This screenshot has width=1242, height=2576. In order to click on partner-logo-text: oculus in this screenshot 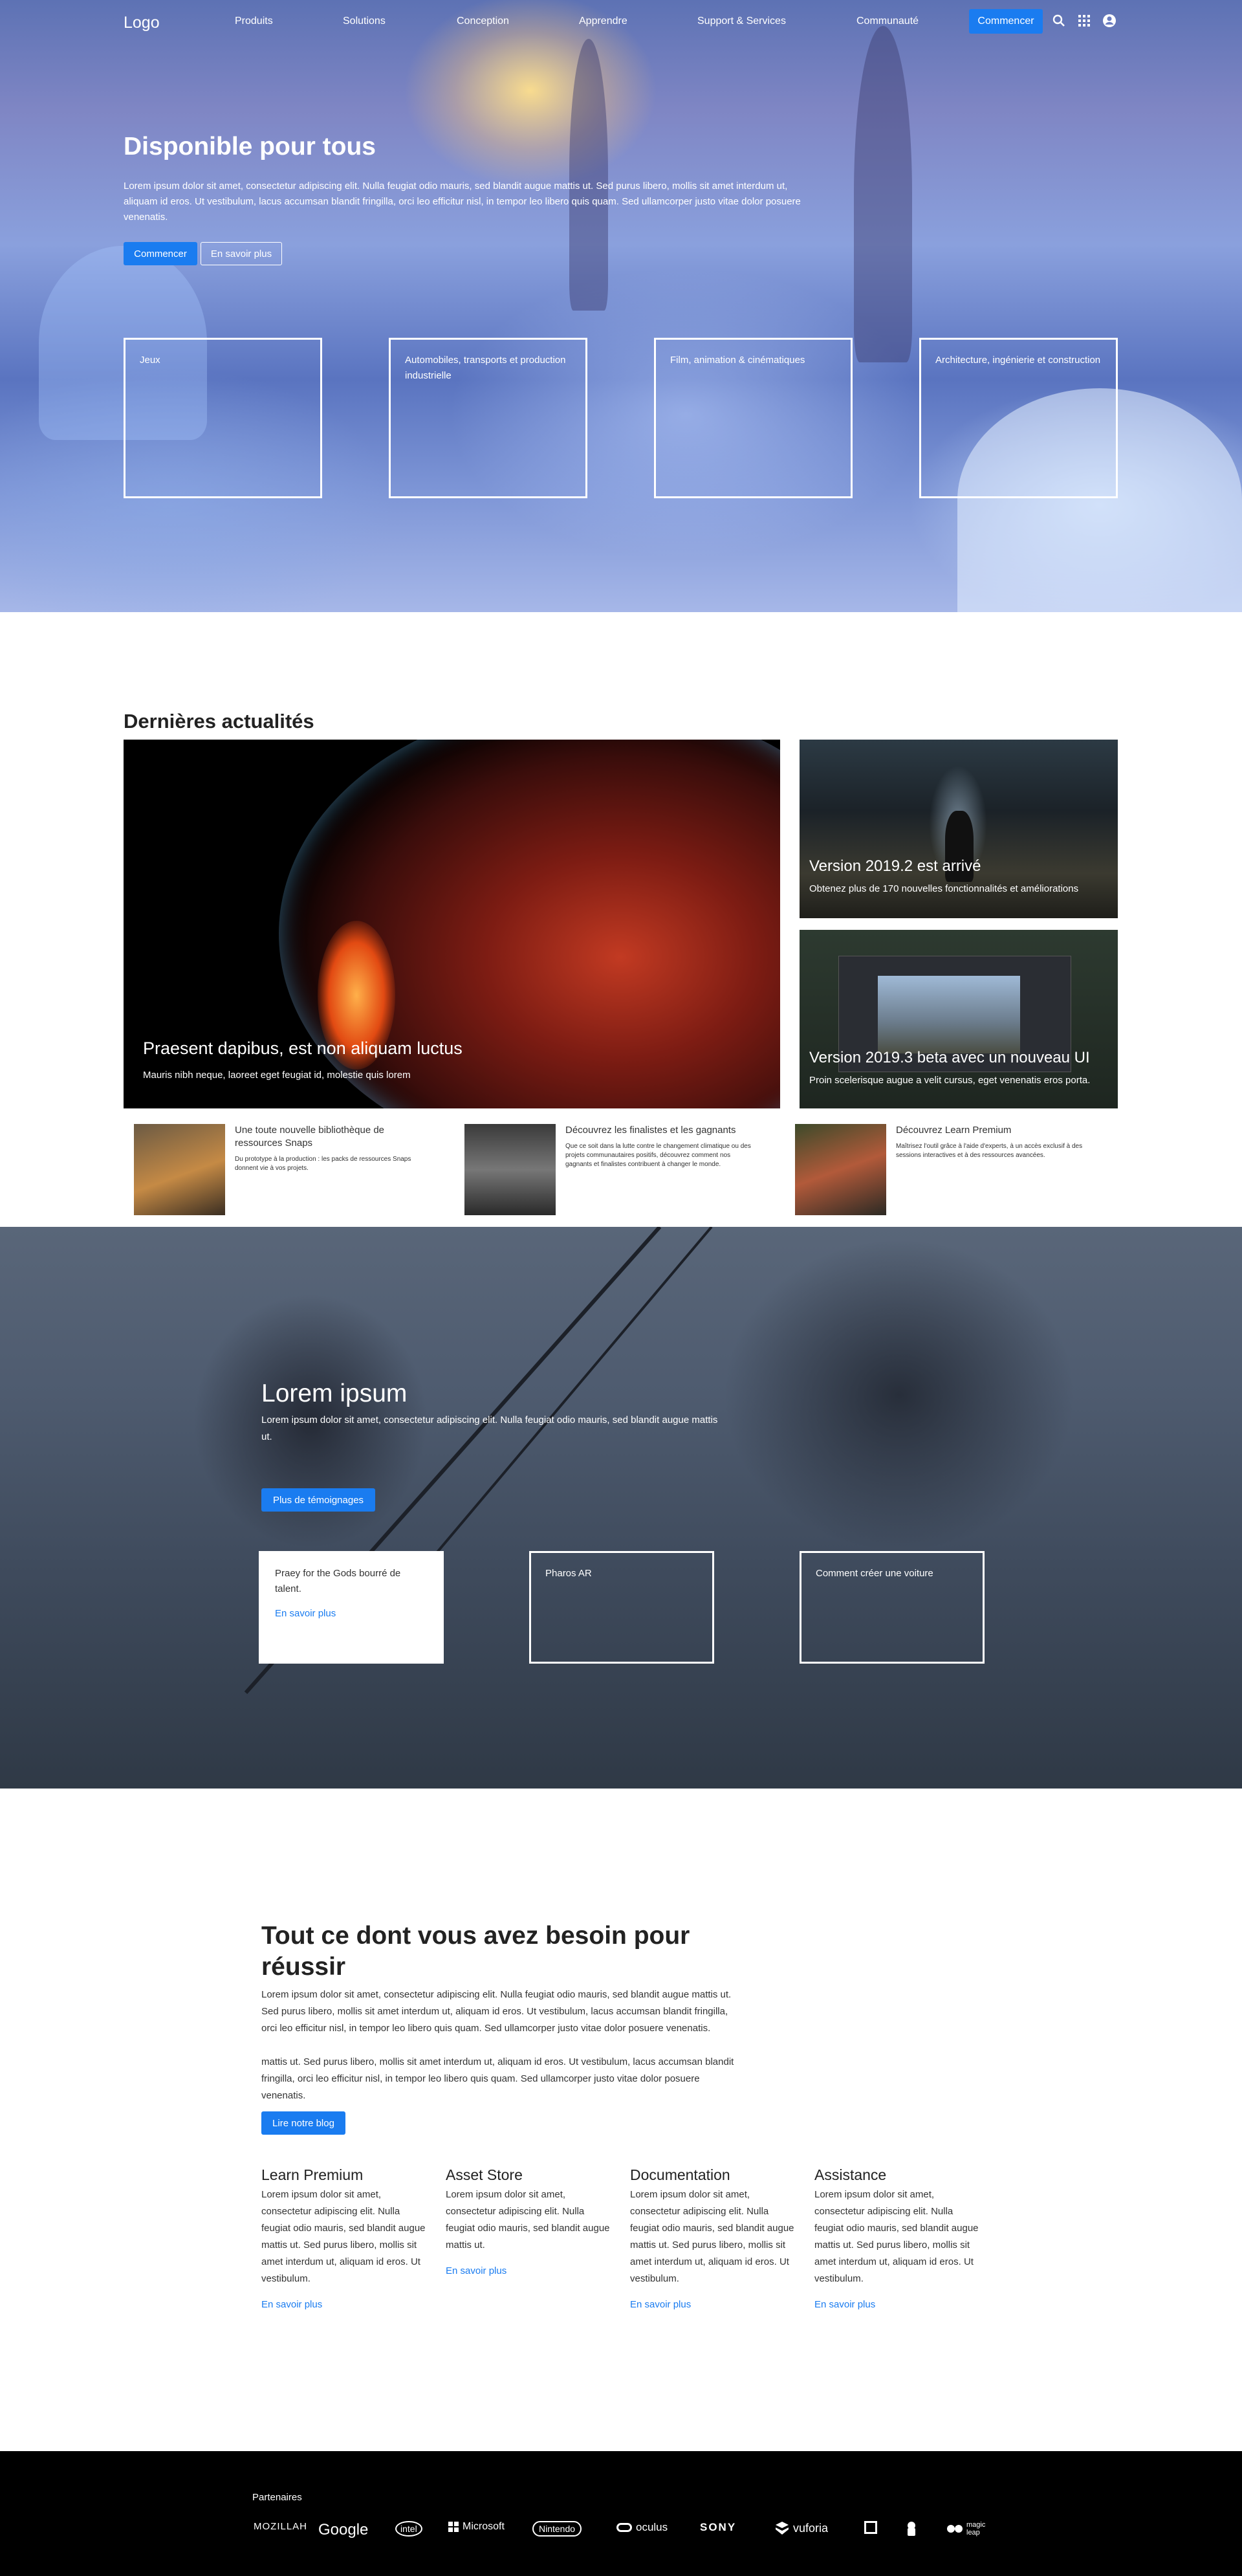, I will do `click(652, 2527)`.